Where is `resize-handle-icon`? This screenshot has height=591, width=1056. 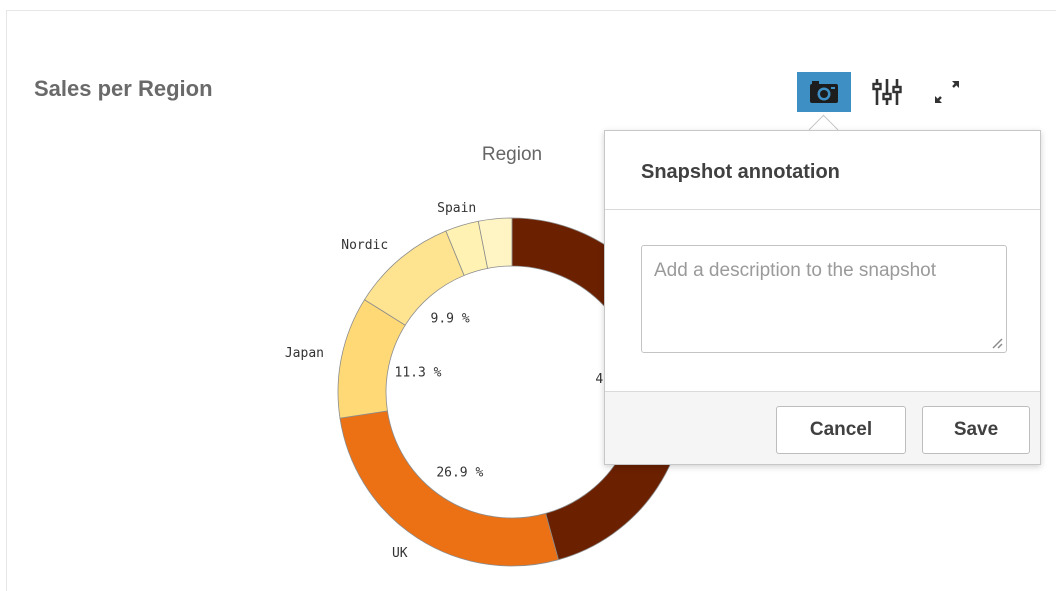
resize-handle-icon is located at coordinates (997, 343).